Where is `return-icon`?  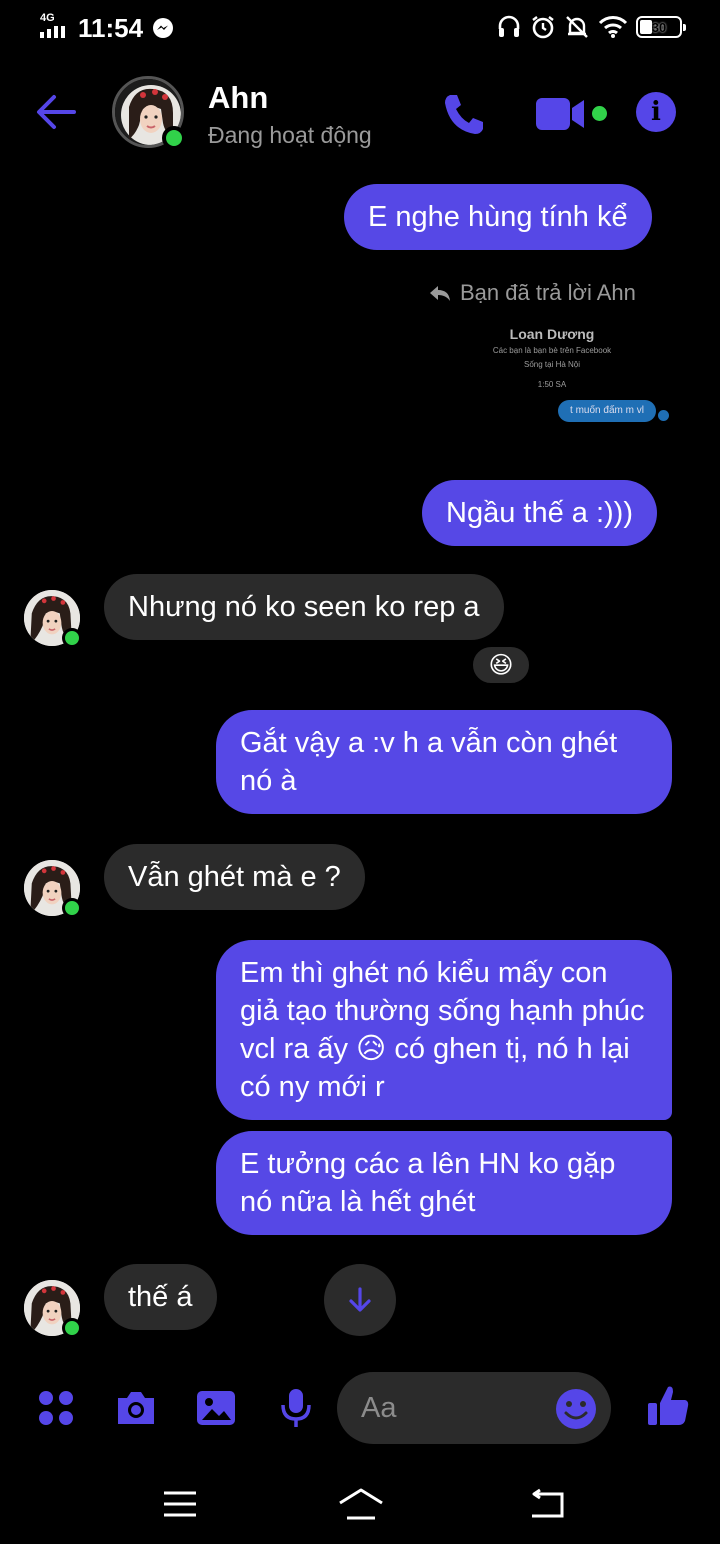
return-icon is located at coordinates (548, 1504).